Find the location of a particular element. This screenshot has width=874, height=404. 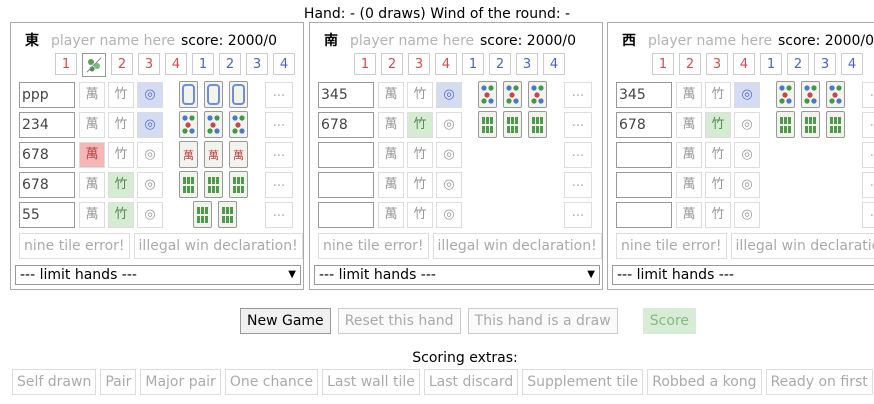

extra-pair-button: Pair is located at coordinates (118, 382).